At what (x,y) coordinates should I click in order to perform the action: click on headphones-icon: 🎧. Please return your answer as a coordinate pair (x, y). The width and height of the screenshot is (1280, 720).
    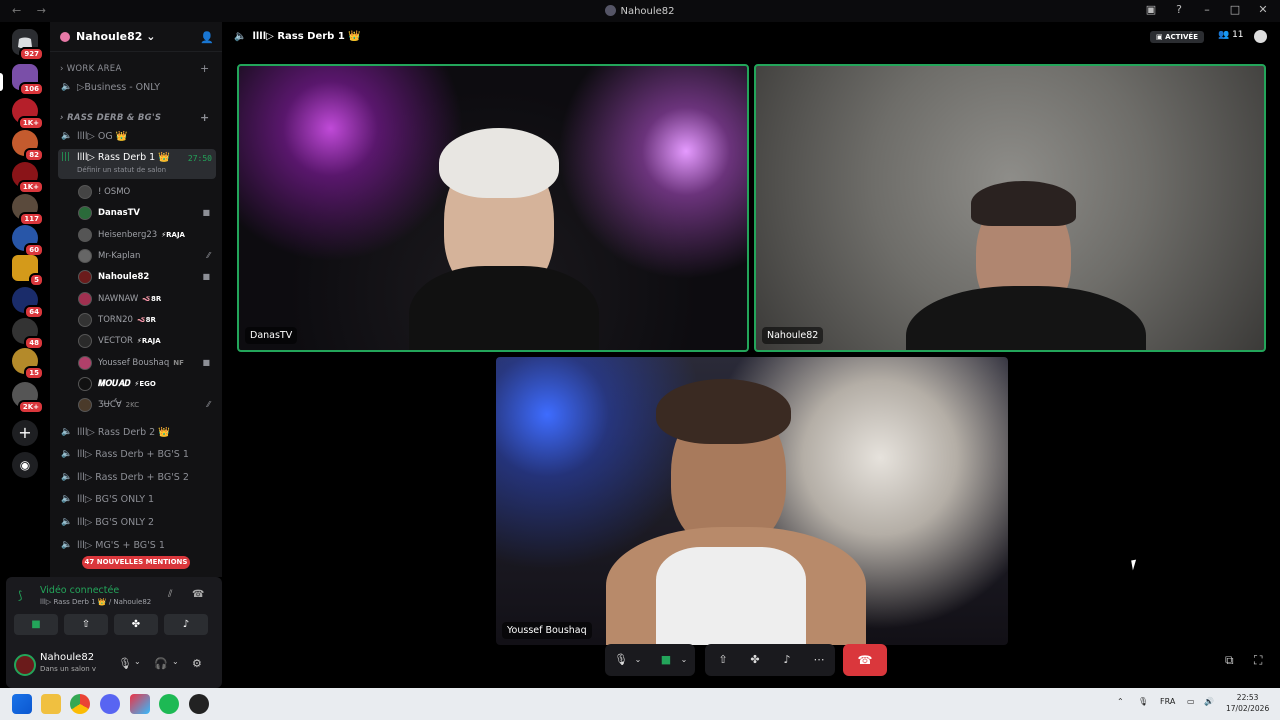
    Looking at the image, I should click on (161, 663).